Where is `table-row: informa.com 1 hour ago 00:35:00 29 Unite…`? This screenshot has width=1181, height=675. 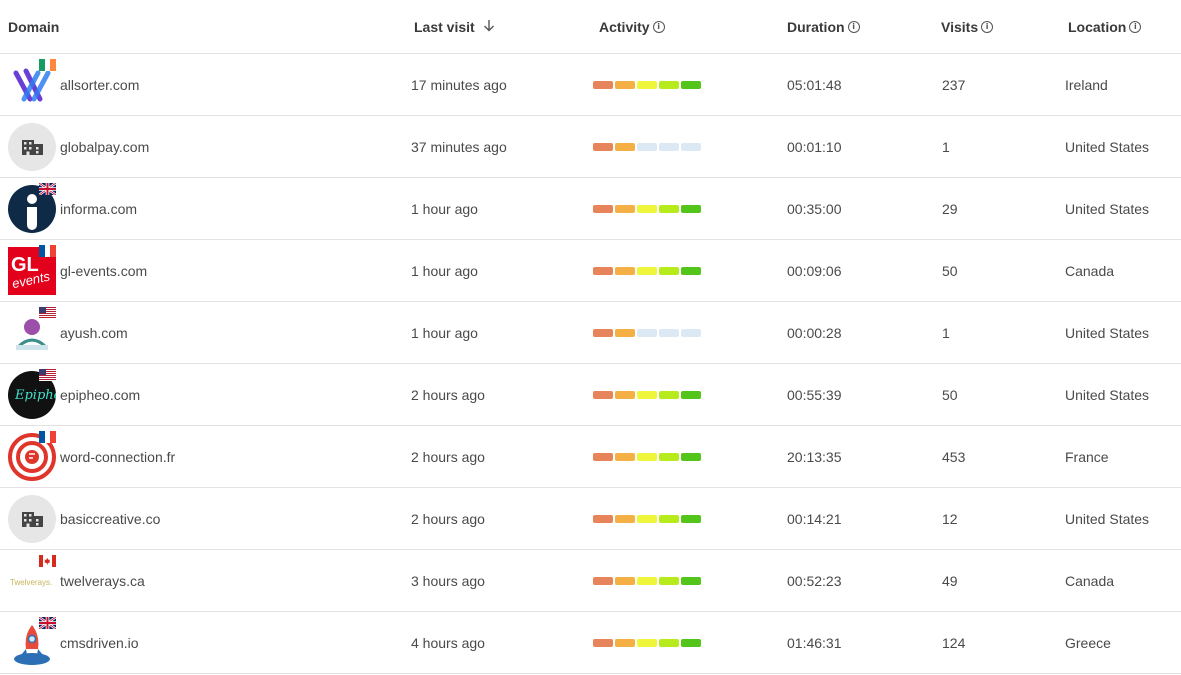 table-row: informa.com 1 hour ago 00:35:00 29 Unite… is located at coordinates (590, 209).